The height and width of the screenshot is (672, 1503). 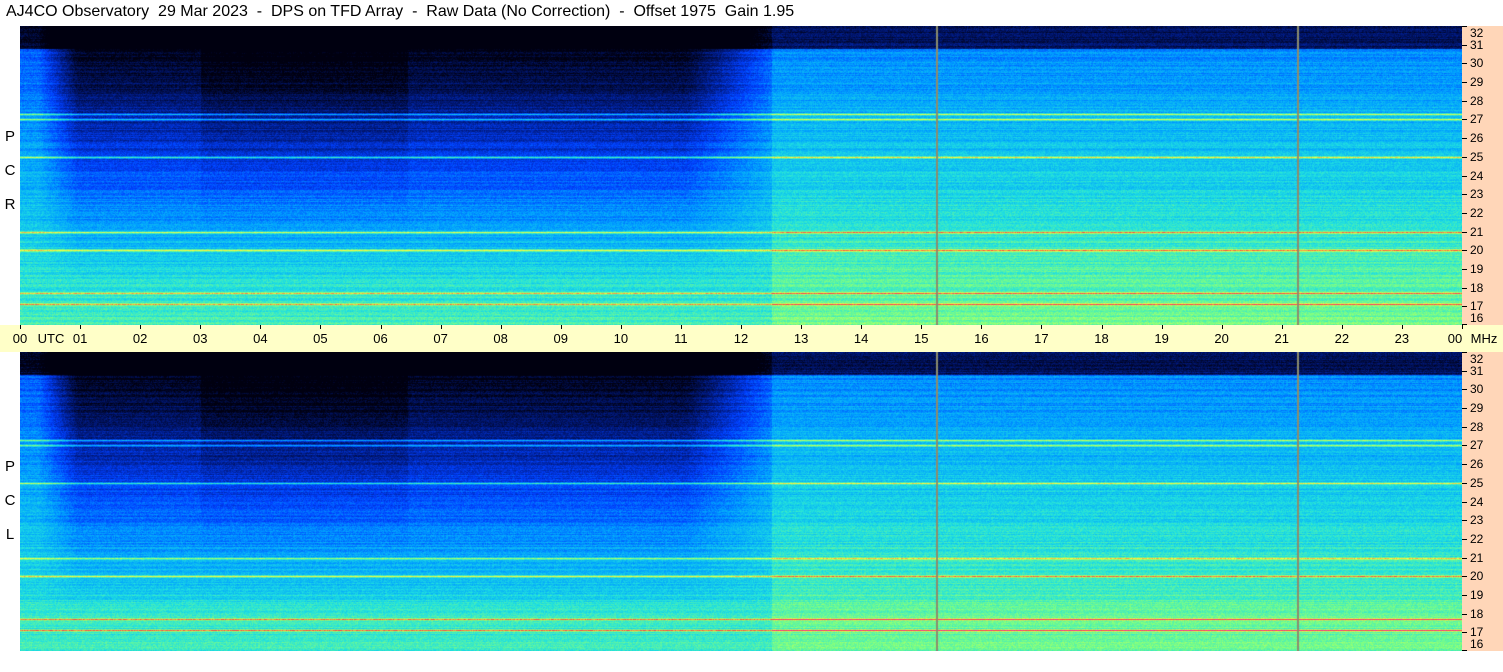 What do you see at coordinates (80, 338) in the screenshot?
I see `time-tick-label: 01` at bounding box center [80, 338].